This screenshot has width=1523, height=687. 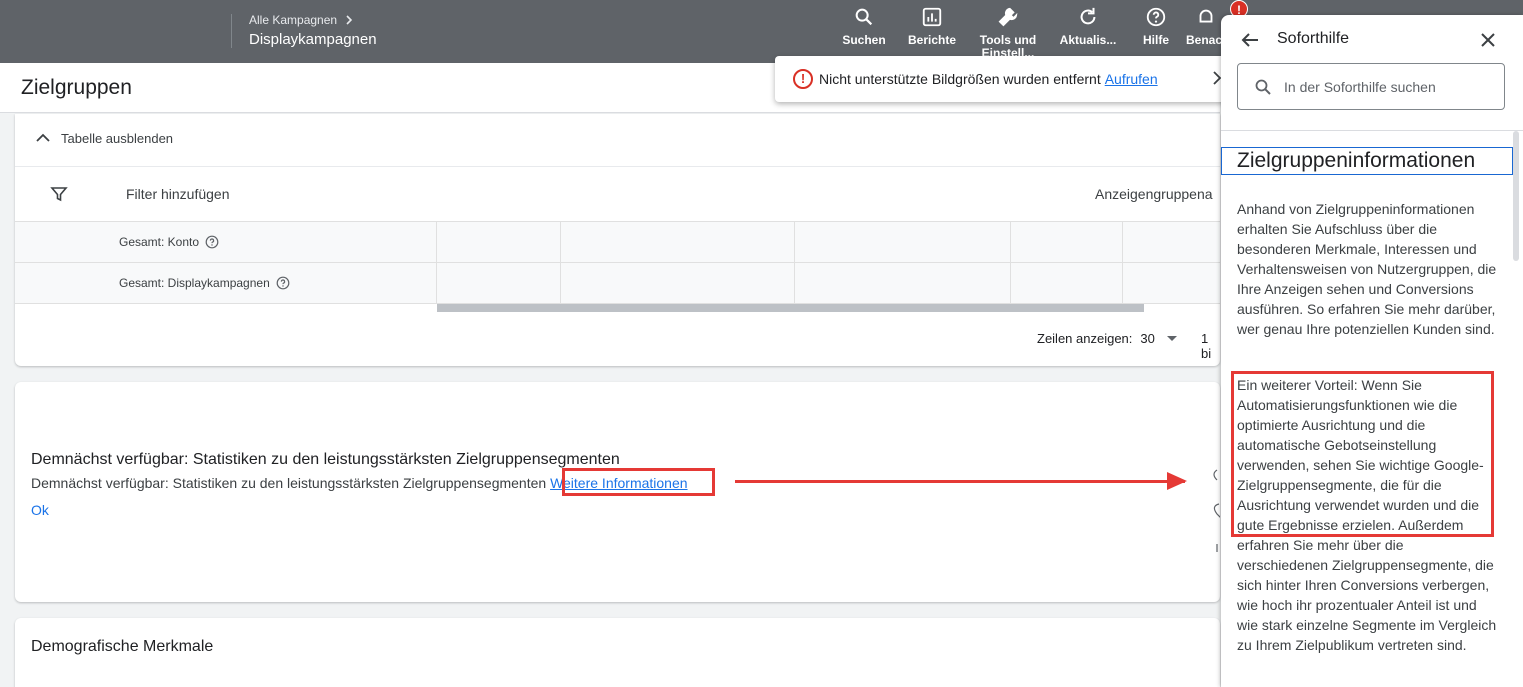 I want to click on table-row: Gesamt: Displaykampagnen, so click(x=617, y=283).